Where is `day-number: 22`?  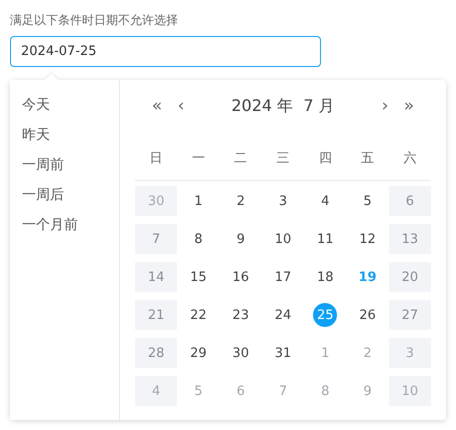 day-number: 22 is located at coordinates (198, 315).